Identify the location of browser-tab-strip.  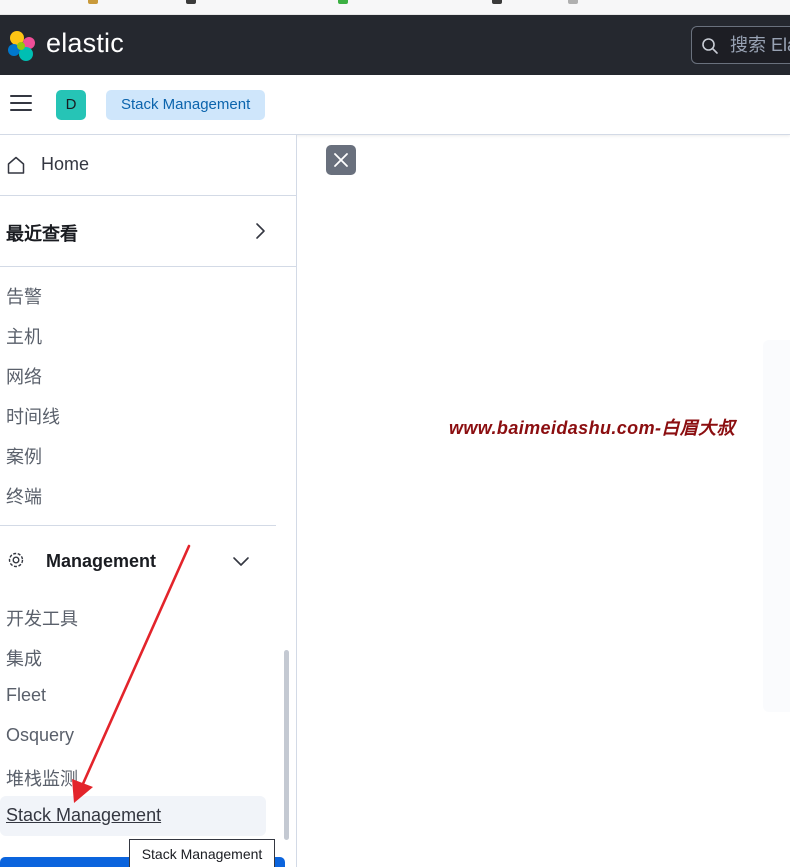
(395, 7).